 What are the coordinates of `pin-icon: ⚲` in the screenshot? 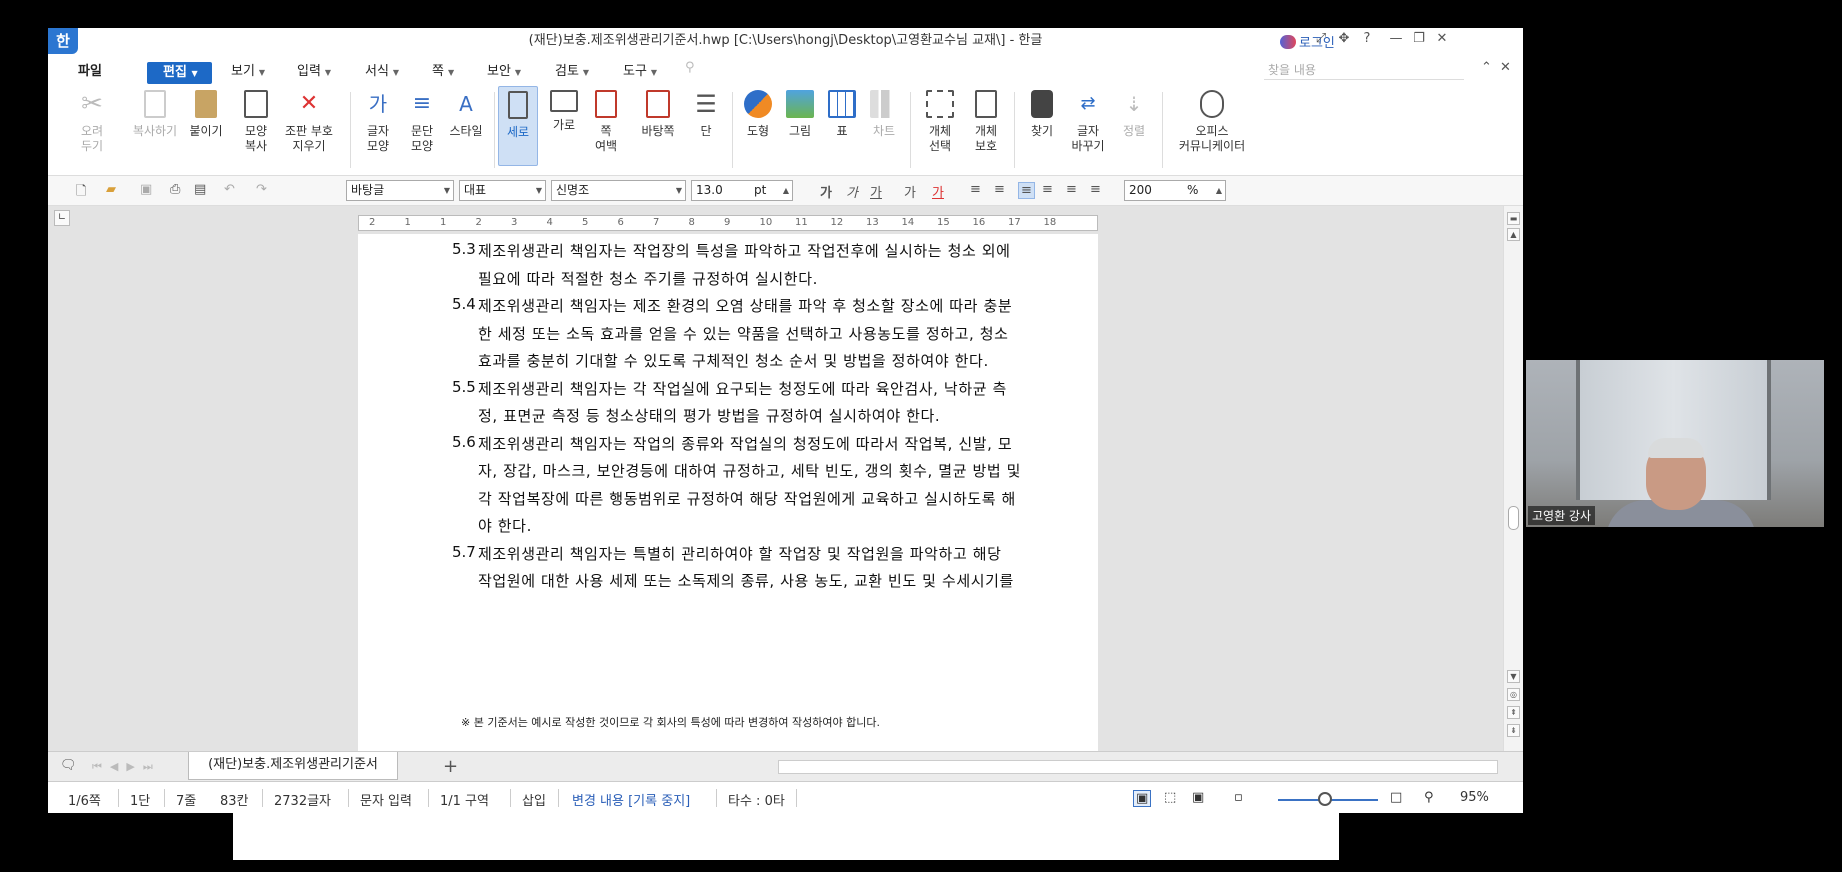 It's located at (690, 67).